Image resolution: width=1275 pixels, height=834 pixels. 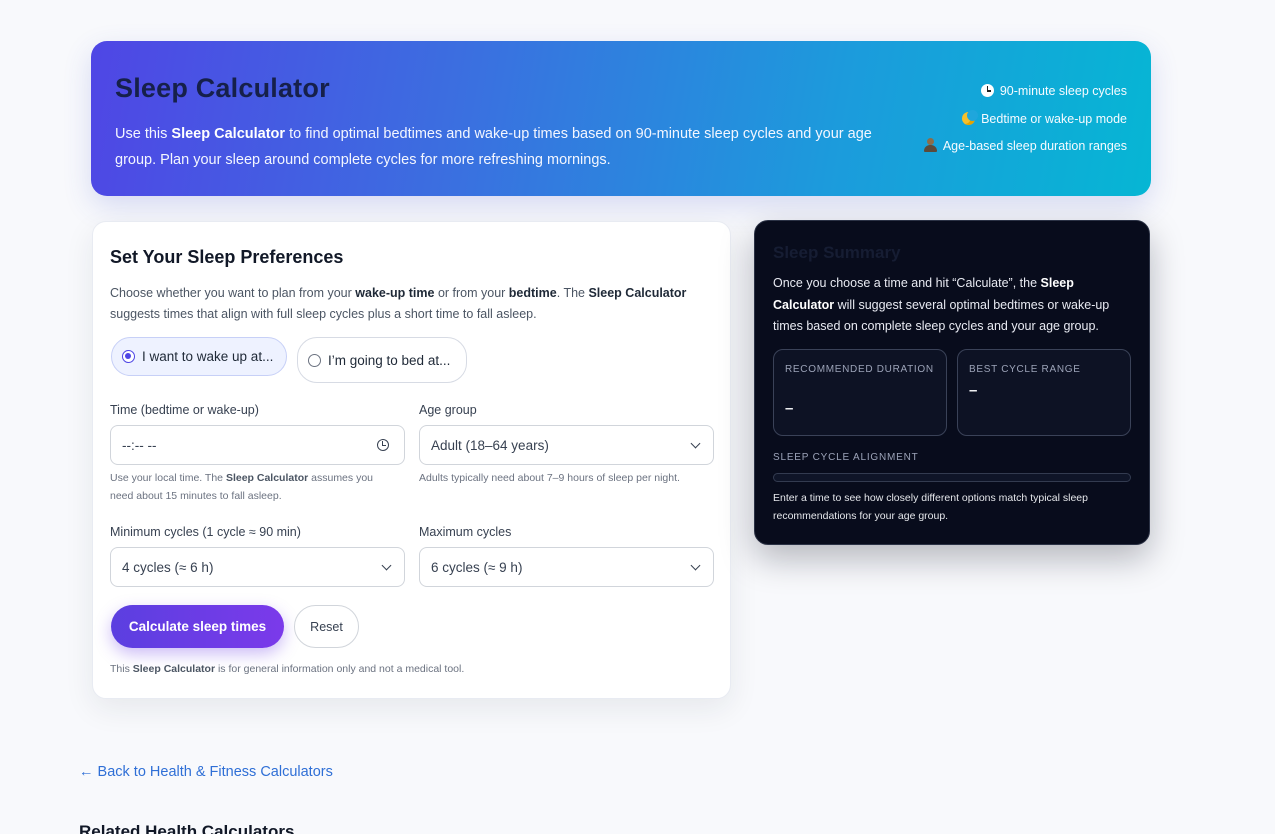 I want to click on feature-item: Bedtime or wake-up mode, so click(x=1025, y=123).